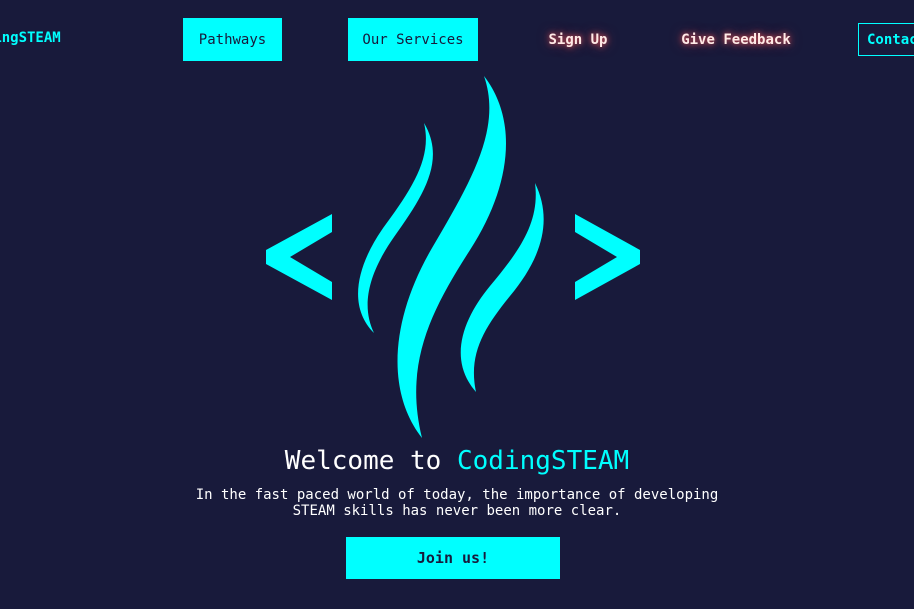 This screenshot has width=914, height=609. I want to click on nav-pathways-button: Pathways, so click(232, 39).